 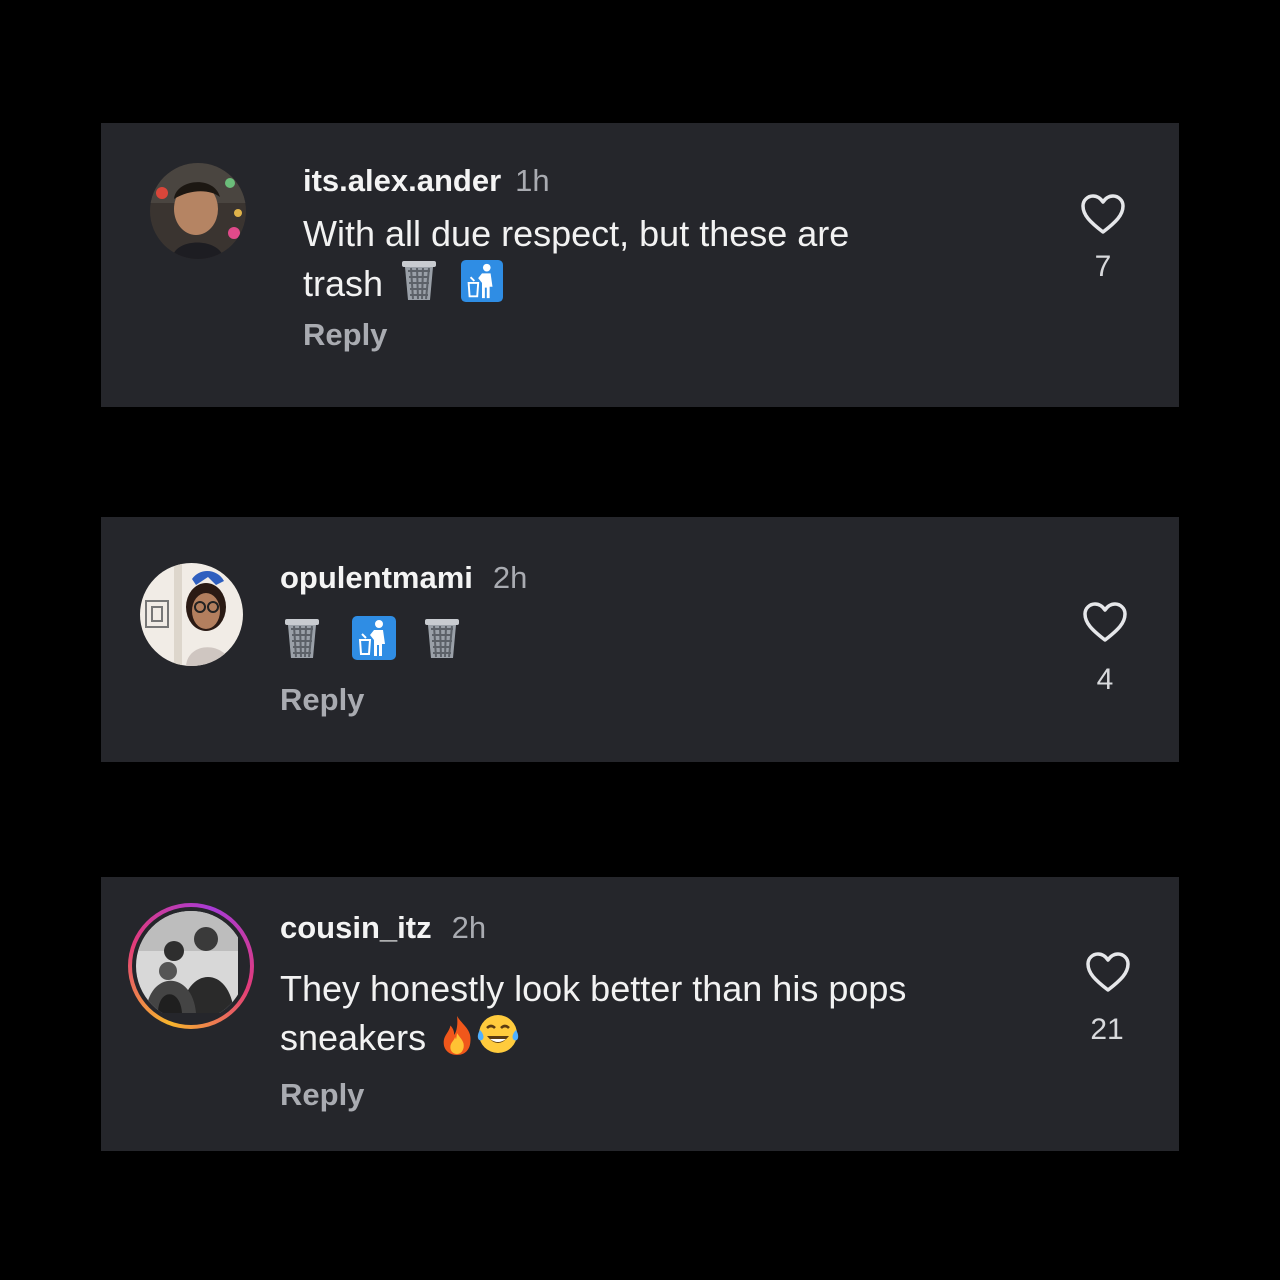 What do you see at coordinates (402, 180) in the screenshot?
I see `username-text: its.alex.ander` at bounding box center [402, 180].